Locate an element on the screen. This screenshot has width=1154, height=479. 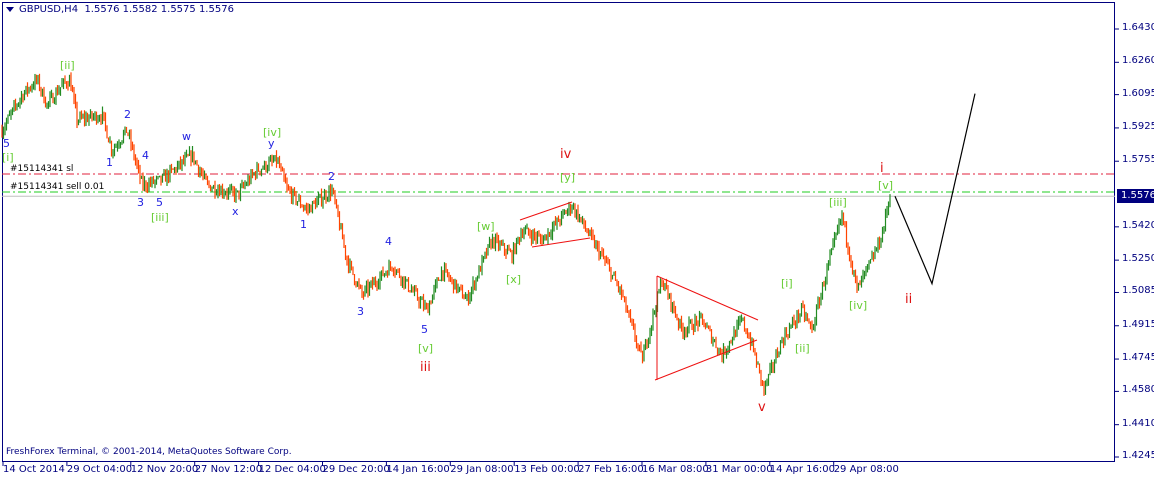
y-tick-label: 1.4410 is located at coordinates (1138, 423).